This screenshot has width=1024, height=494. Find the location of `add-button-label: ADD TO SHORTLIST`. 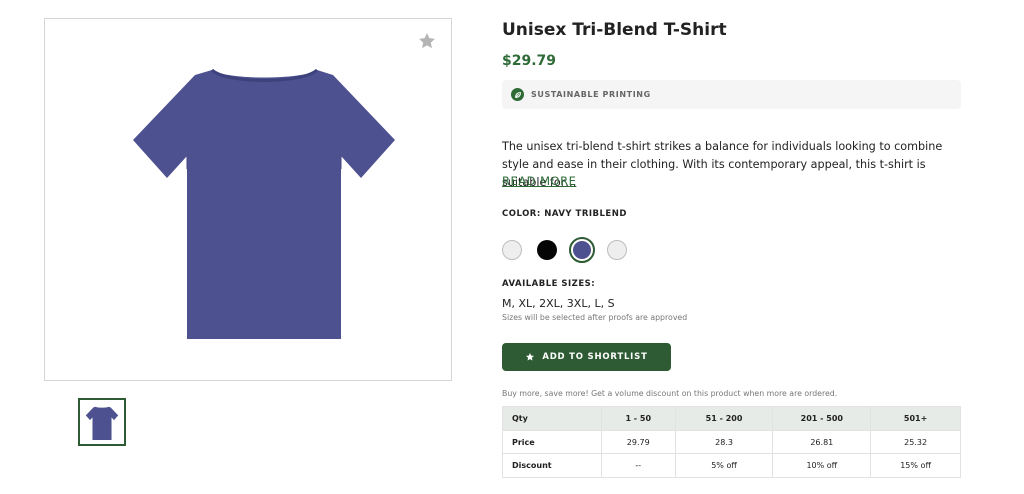

add-button-label: ADD TO SHORTLIST is located at coordinates (595, 357).